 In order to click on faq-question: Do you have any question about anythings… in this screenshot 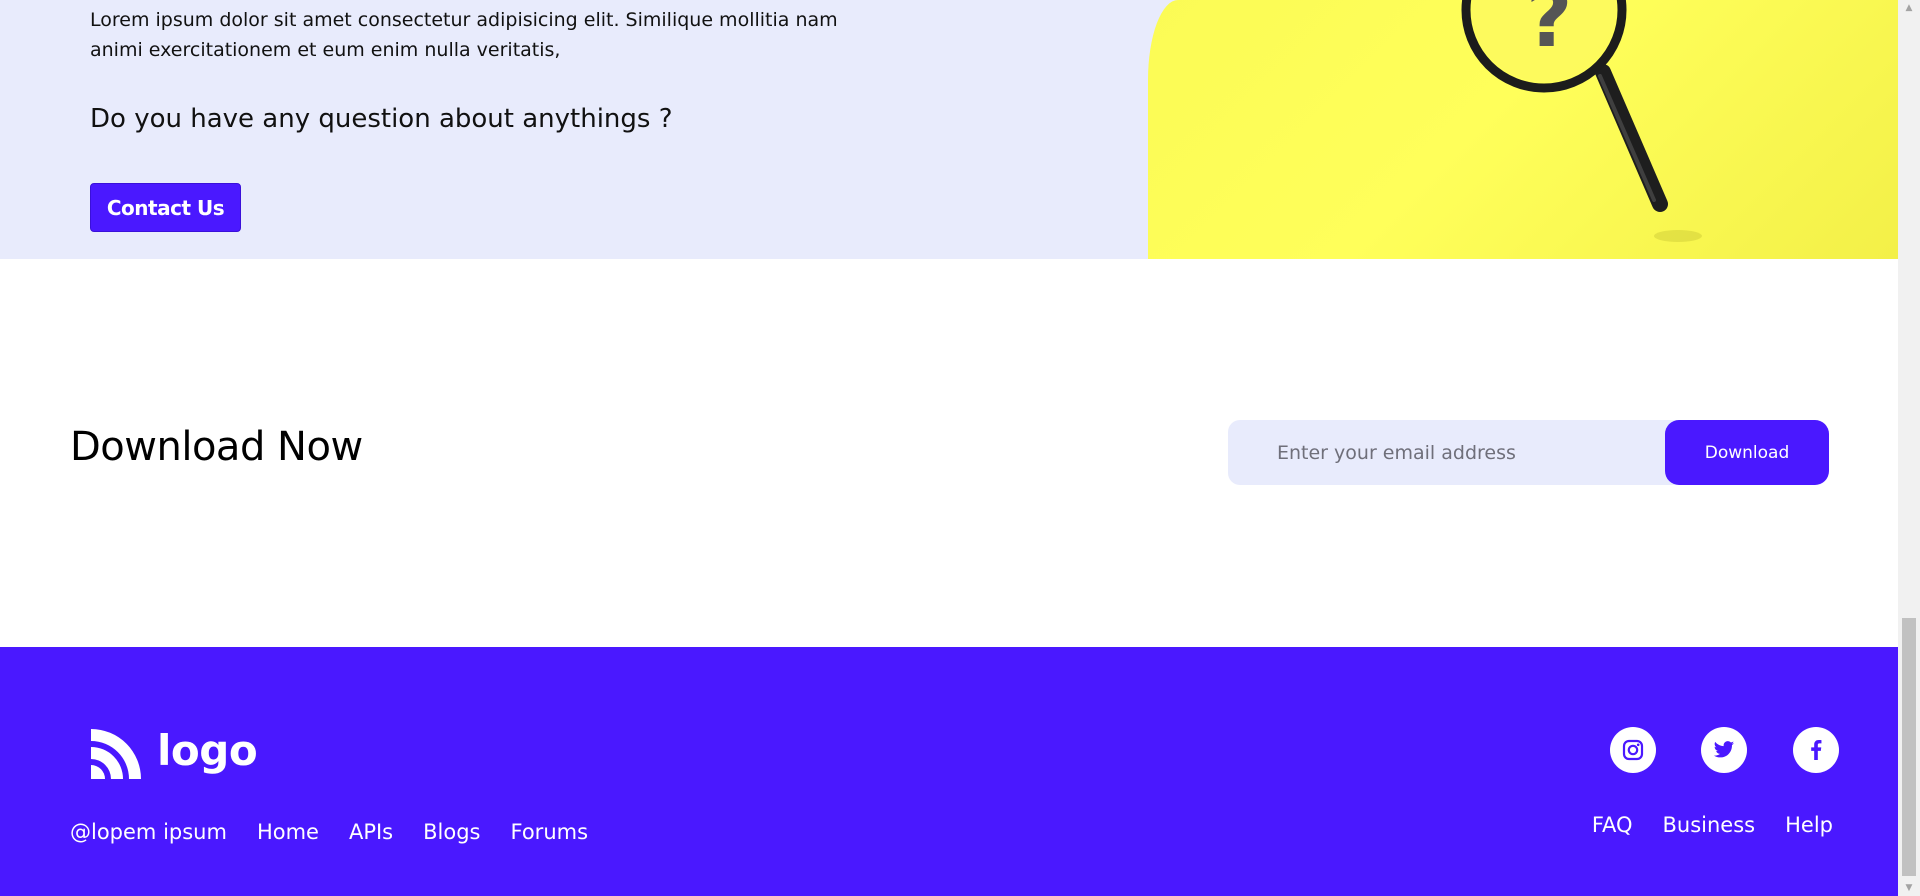, I will do `click(381, 119)`.